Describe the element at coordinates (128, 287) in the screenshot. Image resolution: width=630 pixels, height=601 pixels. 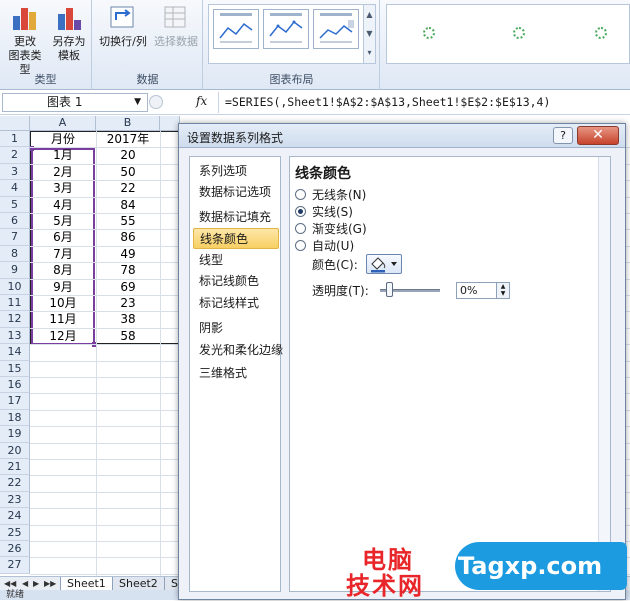
I see `cell-value: 69` at that location.